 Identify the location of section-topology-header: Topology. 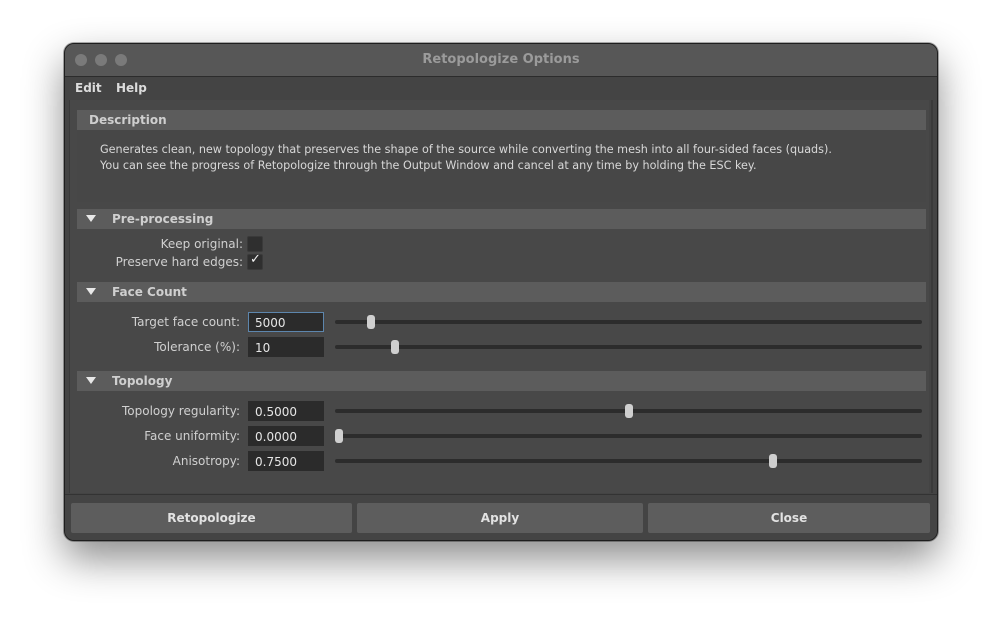
(501, 381).